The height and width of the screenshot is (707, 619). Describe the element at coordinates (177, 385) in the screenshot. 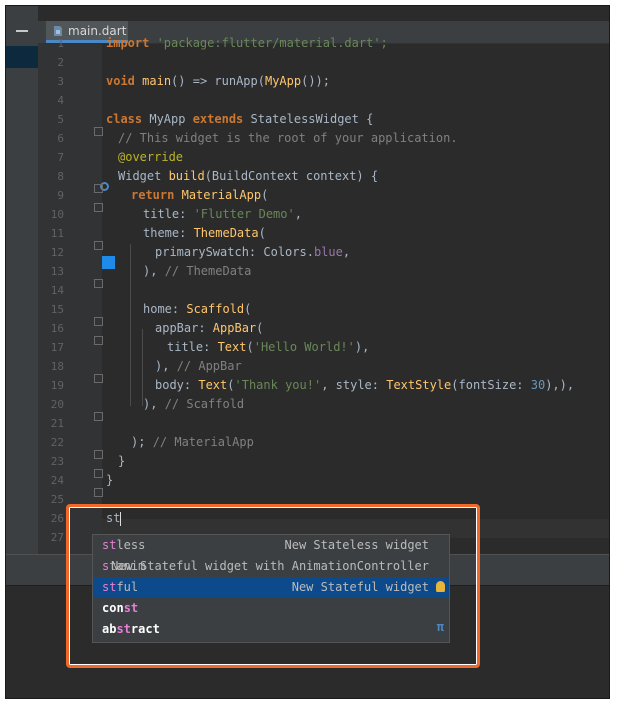

I see `code-text: body:` at that location.